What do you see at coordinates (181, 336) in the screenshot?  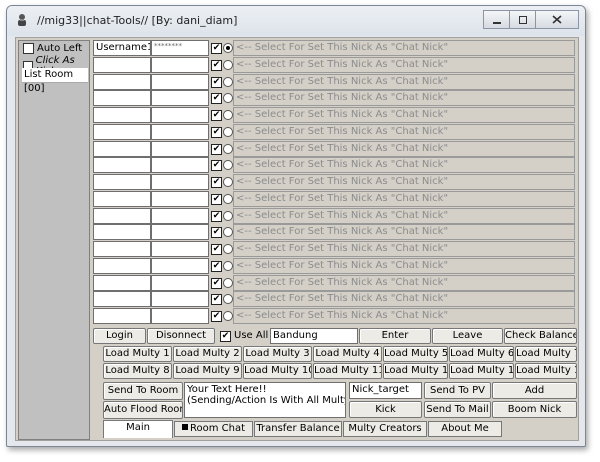 I see `disconnect-button: Disonnect` at bounding box center [181, 336].